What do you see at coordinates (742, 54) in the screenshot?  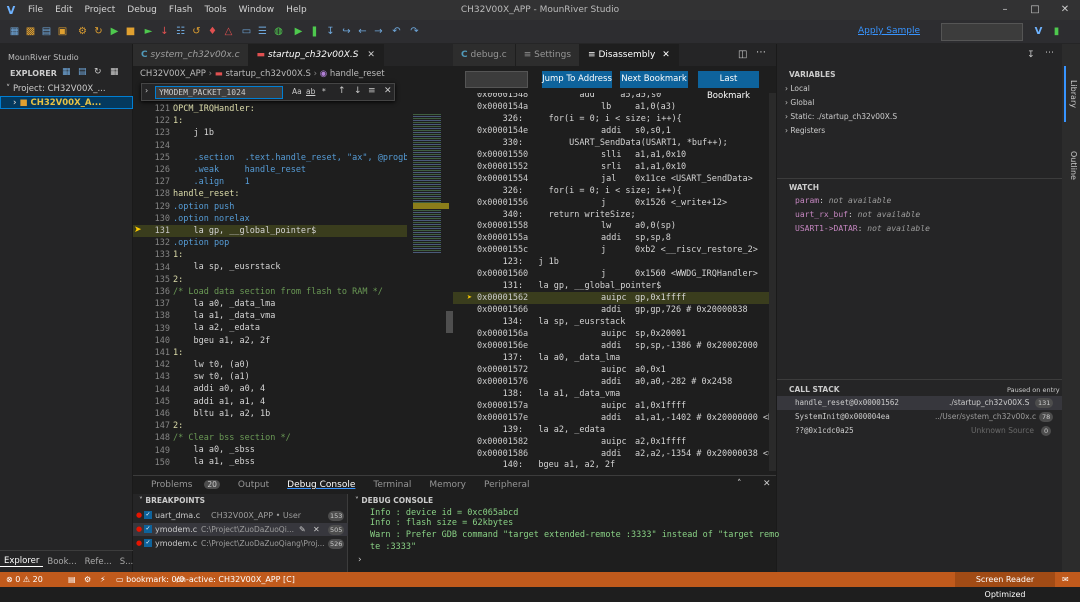 I see `split-editor-icon: ◫` at bounding box center [742, 54].